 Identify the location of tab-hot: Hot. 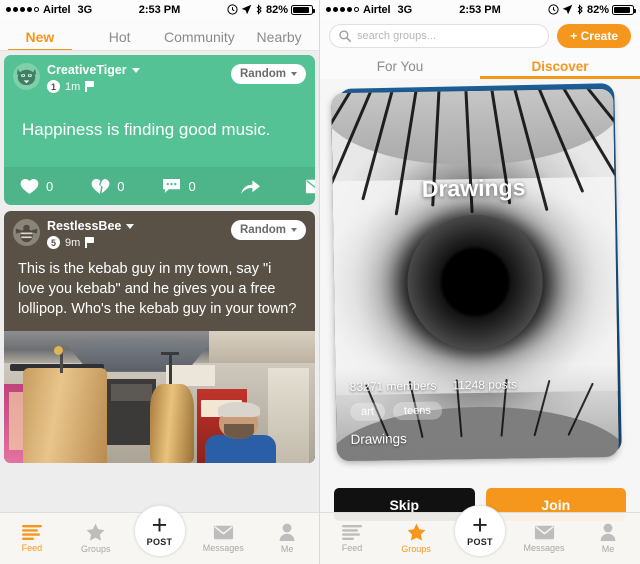
(120, 40).